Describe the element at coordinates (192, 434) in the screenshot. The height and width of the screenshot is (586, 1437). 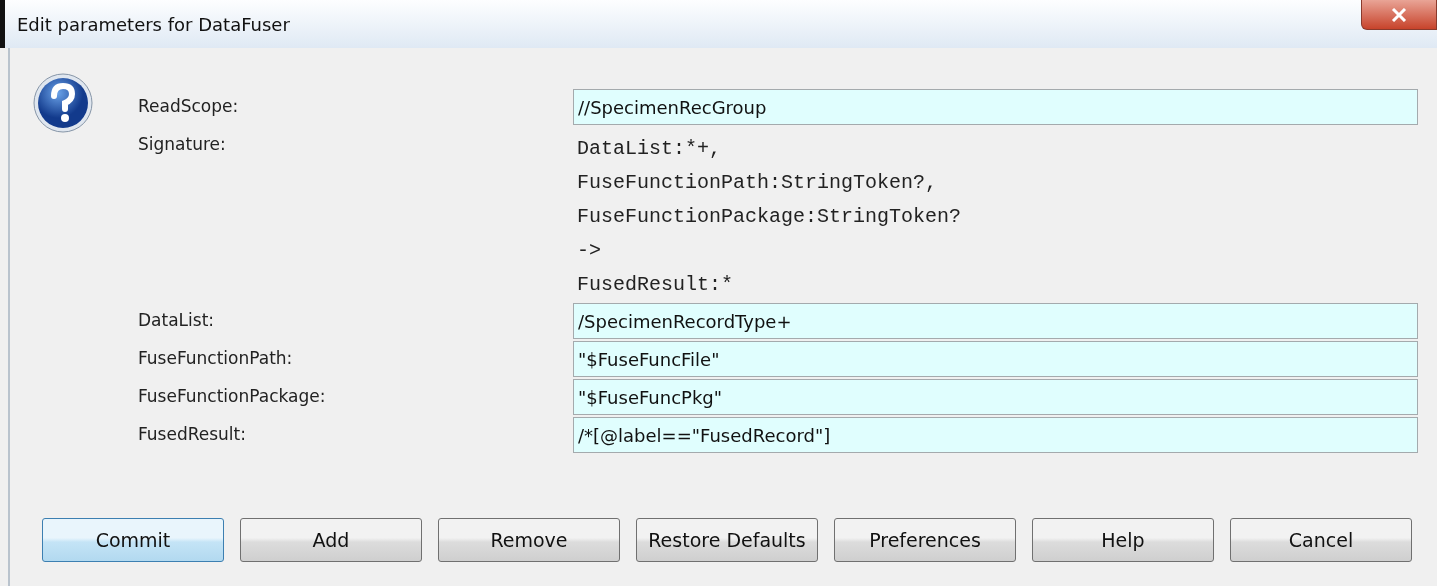
I see `field-label: FusedResult:` at that location.